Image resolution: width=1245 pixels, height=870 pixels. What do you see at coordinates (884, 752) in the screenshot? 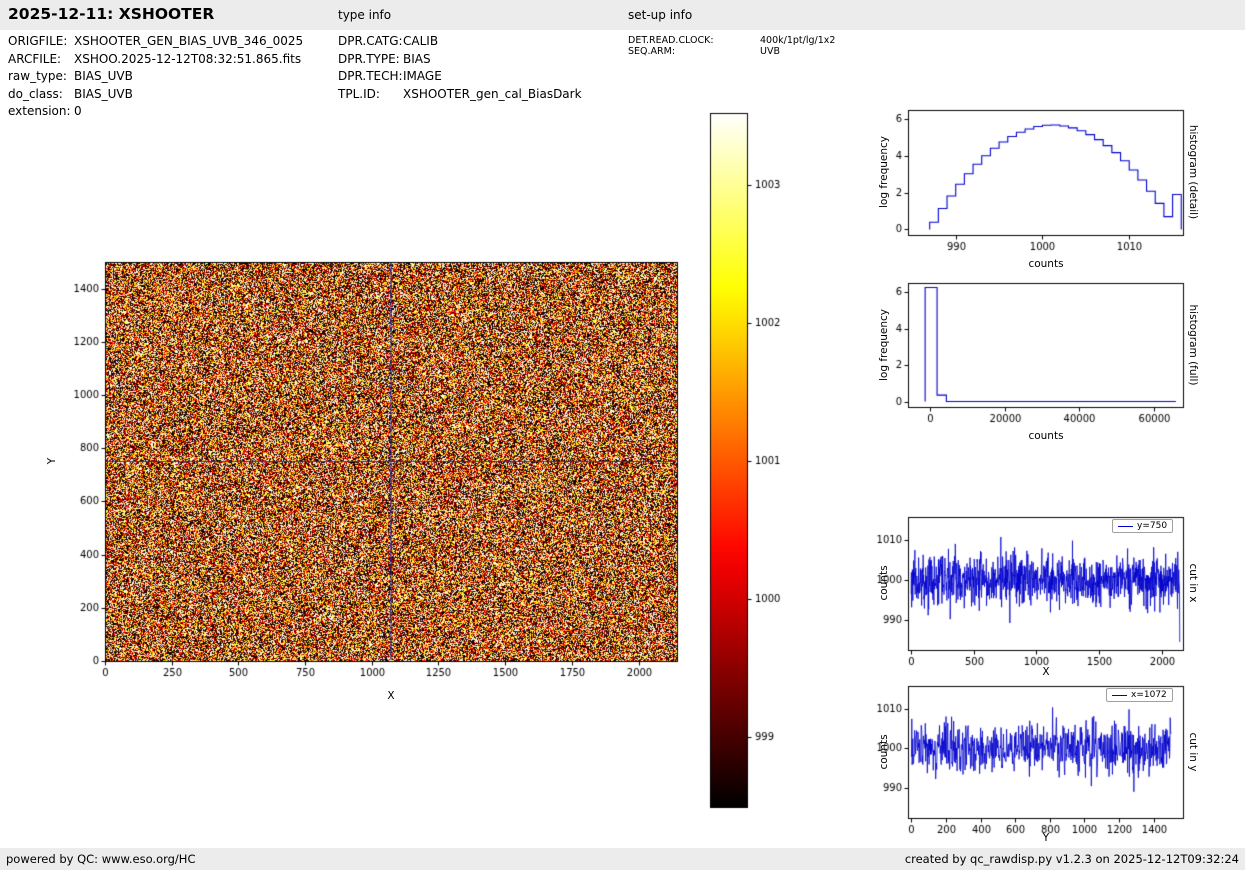
I see `cut-y-ylabel: counts` at bounding box center [884, 752].